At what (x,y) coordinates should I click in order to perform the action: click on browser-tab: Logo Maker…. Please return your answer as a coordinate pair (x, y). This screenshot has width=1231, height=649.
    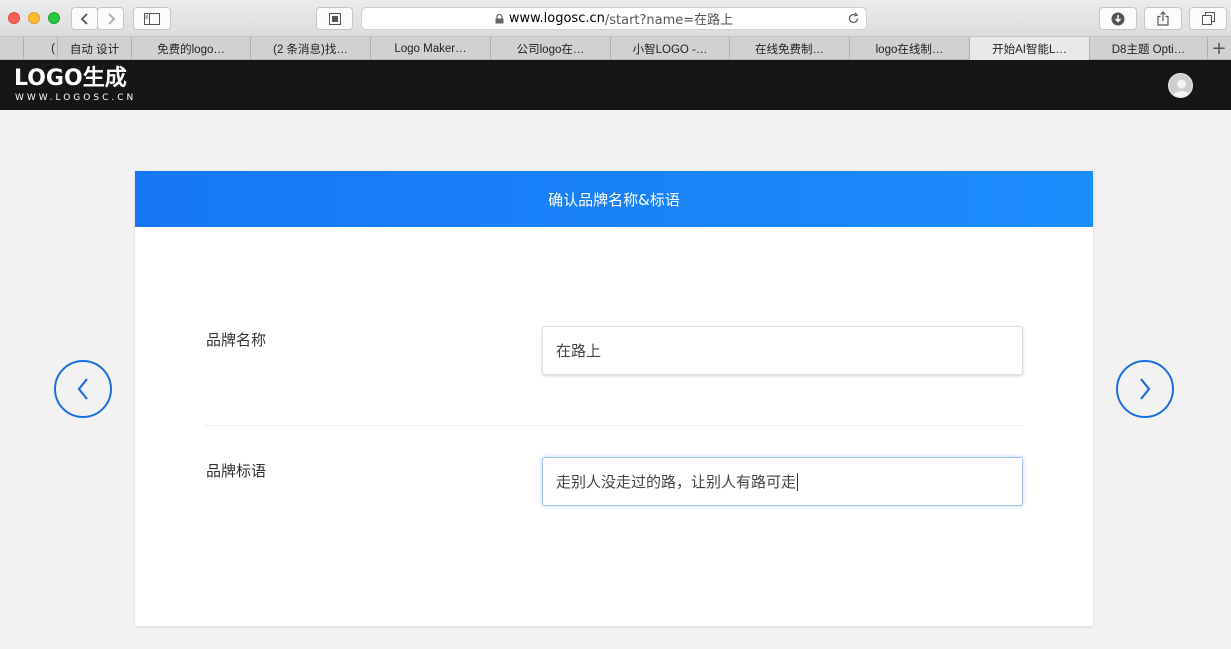
    Looking at the image, I should click on (431, 48).